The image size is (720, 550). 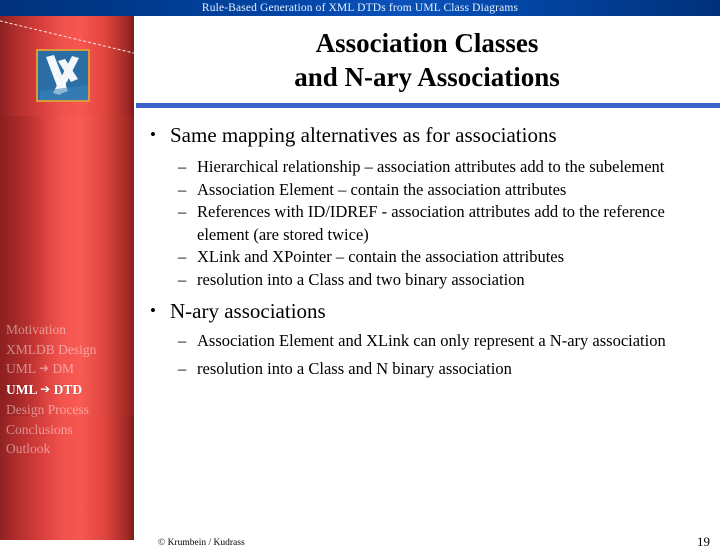 What do you see at coordinates (427, 77) in the screenshot?
I see `slide-title-line-2: and N-ary Associations` at bounding box center [427, 77].